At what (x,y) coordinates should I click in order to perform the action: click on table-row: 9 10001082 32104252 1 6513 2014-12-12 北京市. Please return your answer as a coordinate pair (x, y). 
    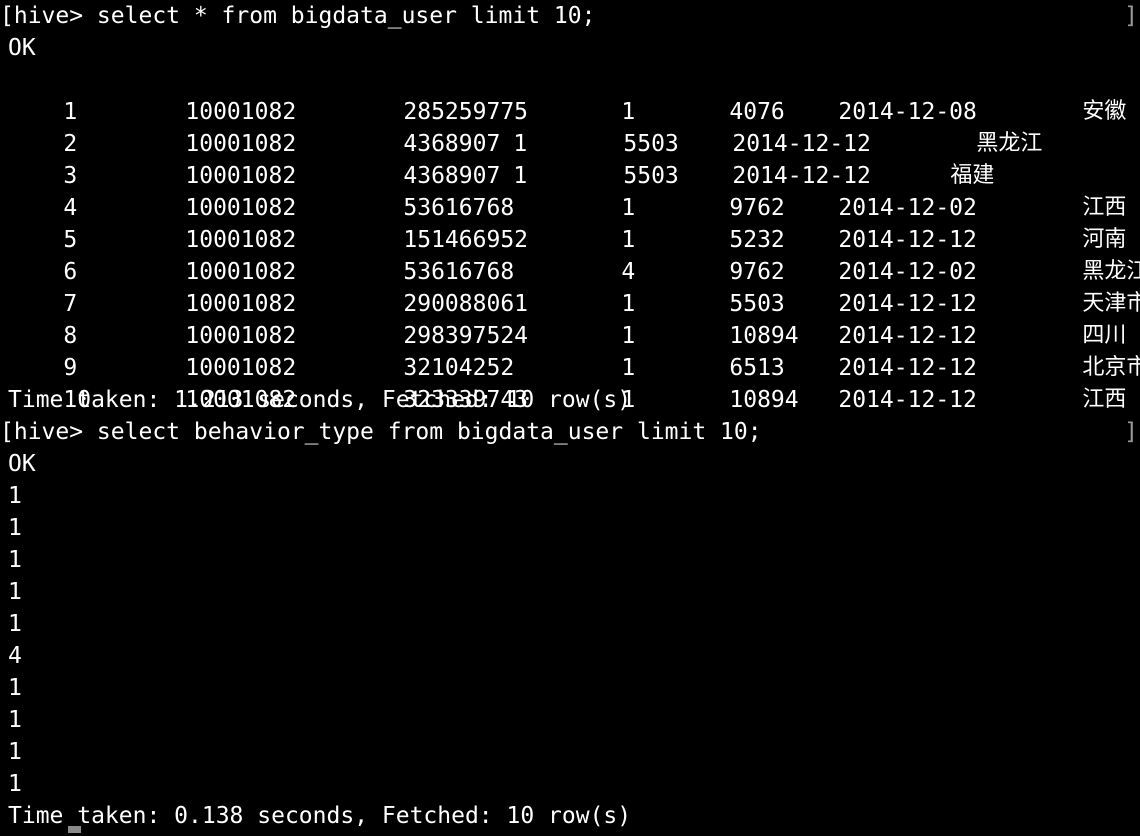
    Looking at the image, I should click on (570, 350).